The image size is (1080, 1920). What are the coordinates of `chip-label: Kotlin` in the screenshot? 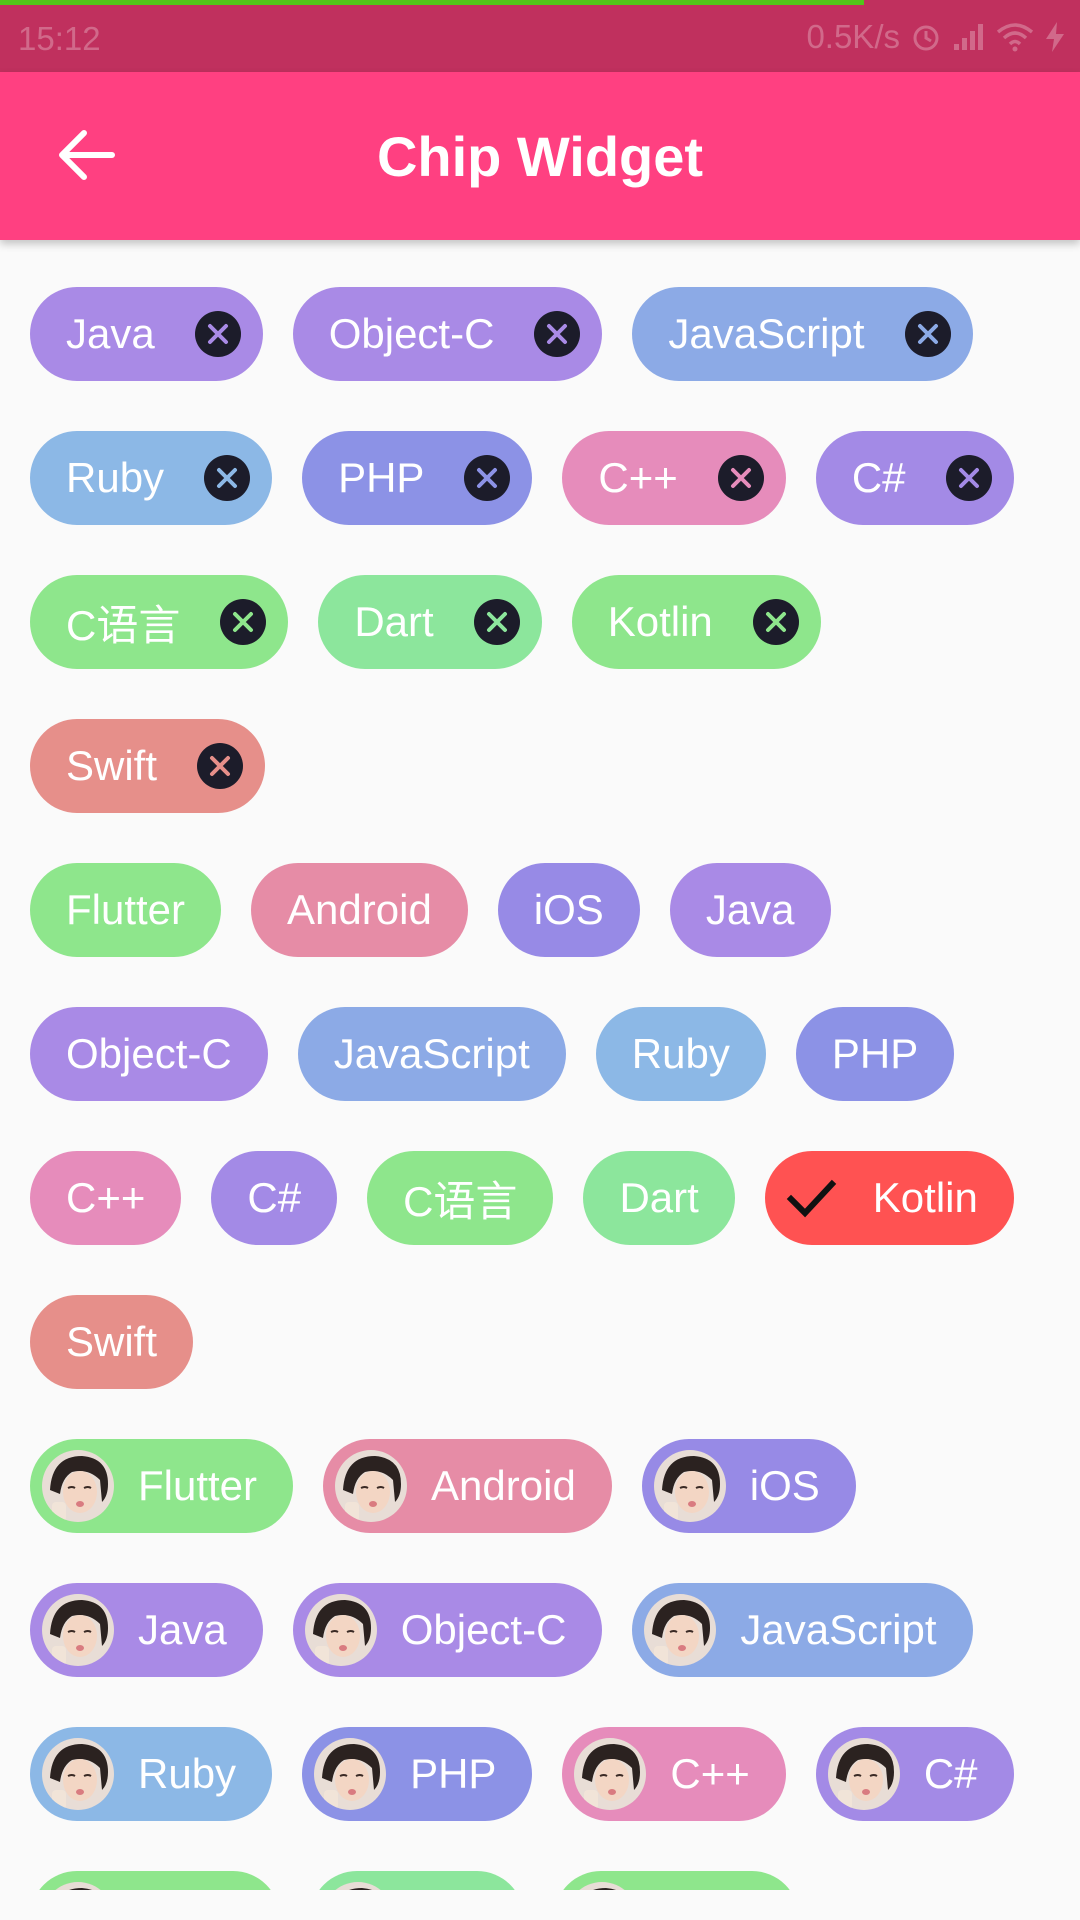 It's located at (925, 1197).